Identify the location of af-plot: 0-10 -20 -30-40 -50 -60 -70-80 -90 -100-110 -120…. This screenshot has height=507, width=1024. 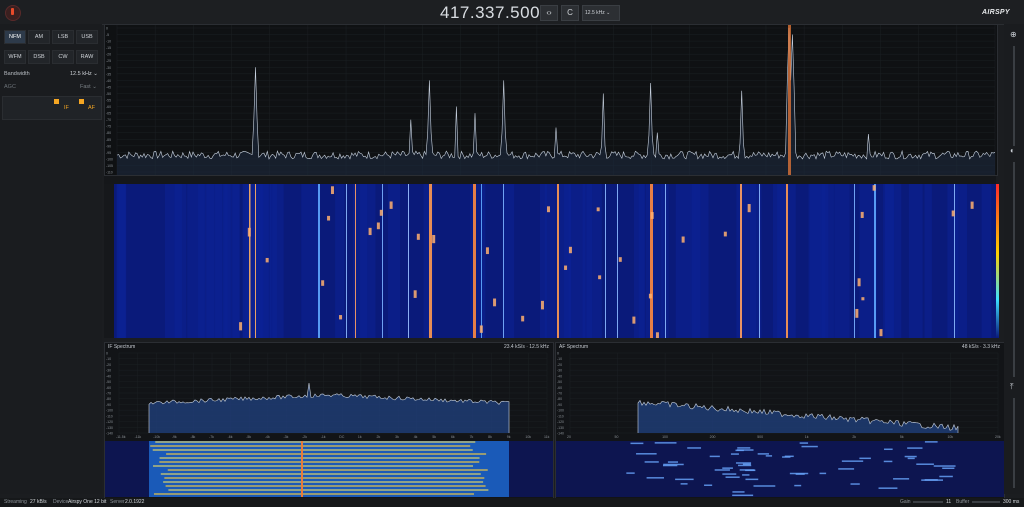
(780, 424).